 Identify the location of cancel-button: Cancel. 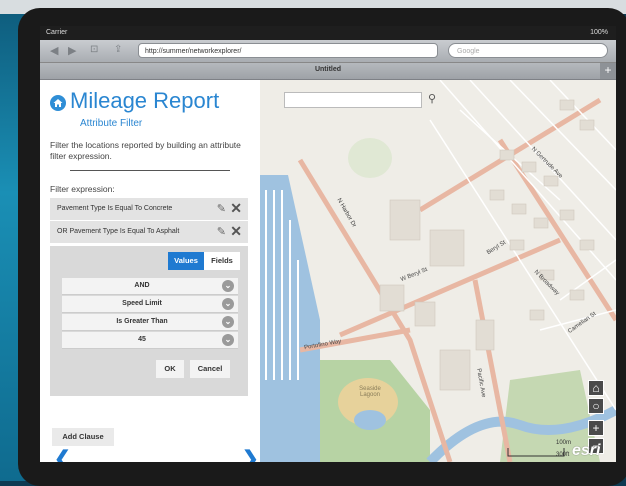
(210, 369).